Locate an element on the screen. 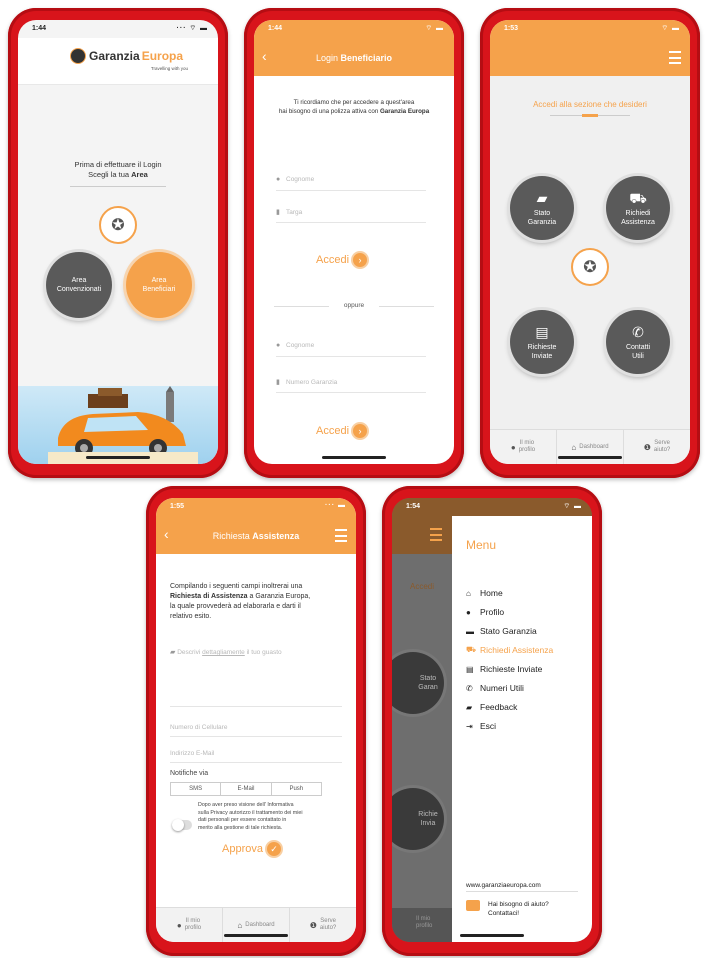 The width and height of the screenshot is (706, 958). menu-label-esci: Esci is located at coordinates (488, 726).